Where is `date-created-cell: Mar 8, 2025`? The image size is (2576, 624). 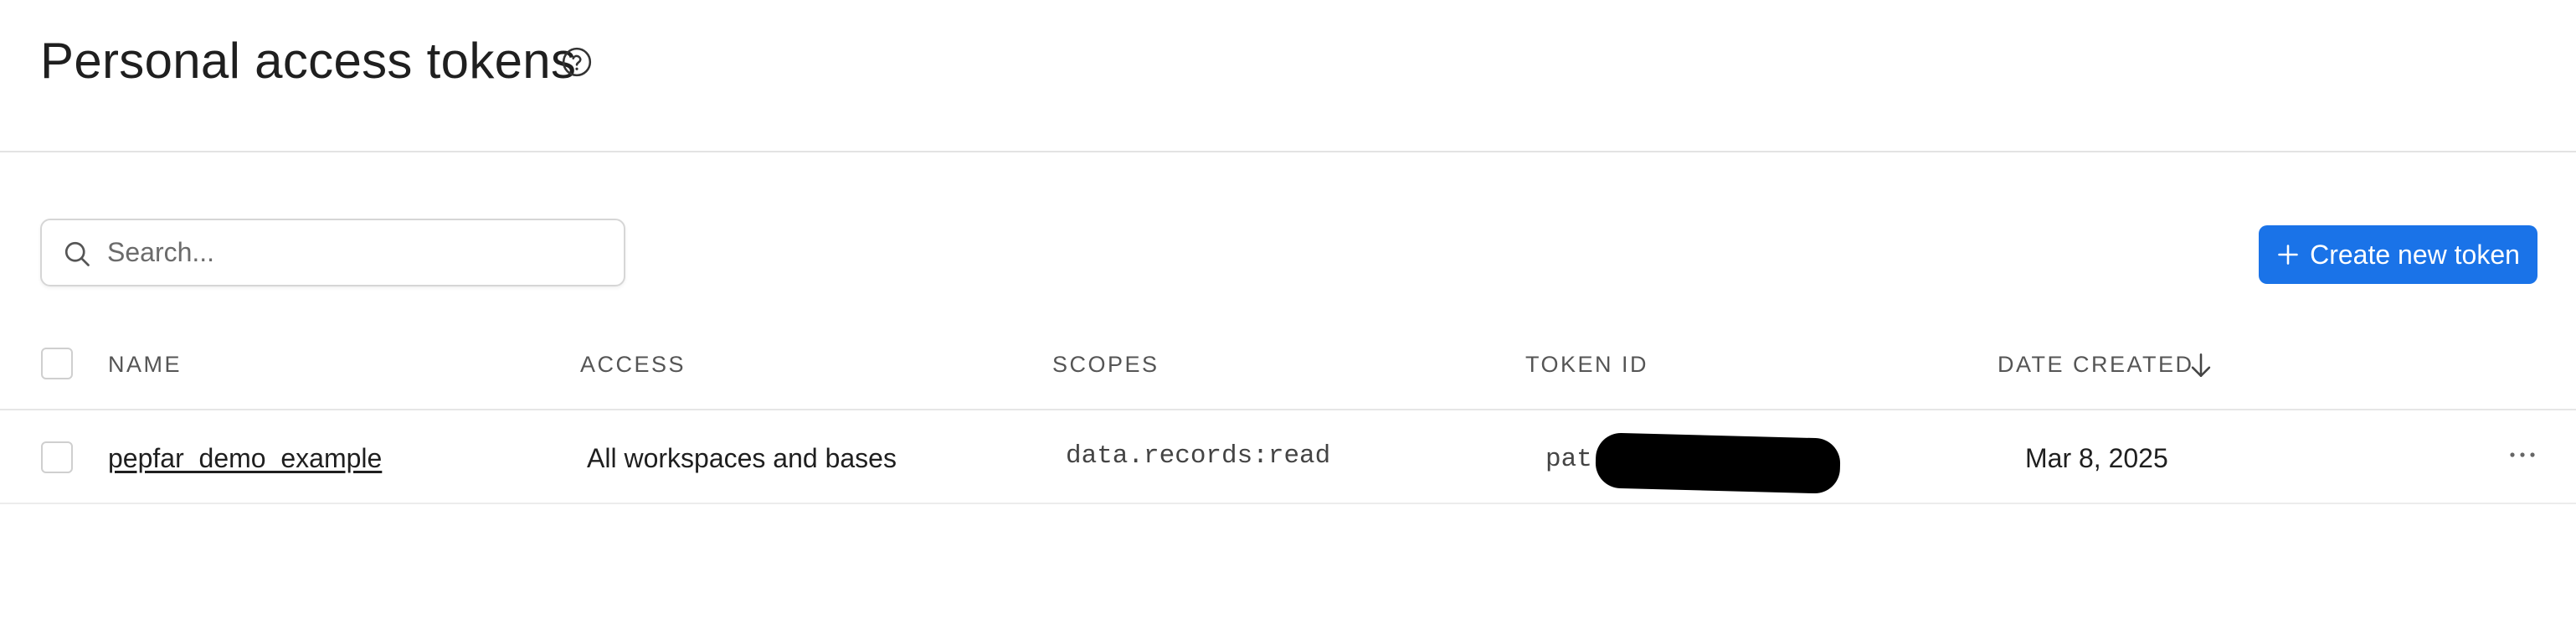
date-created-cell: Mar 8, 2025 is located at coordinates (2097, 458).